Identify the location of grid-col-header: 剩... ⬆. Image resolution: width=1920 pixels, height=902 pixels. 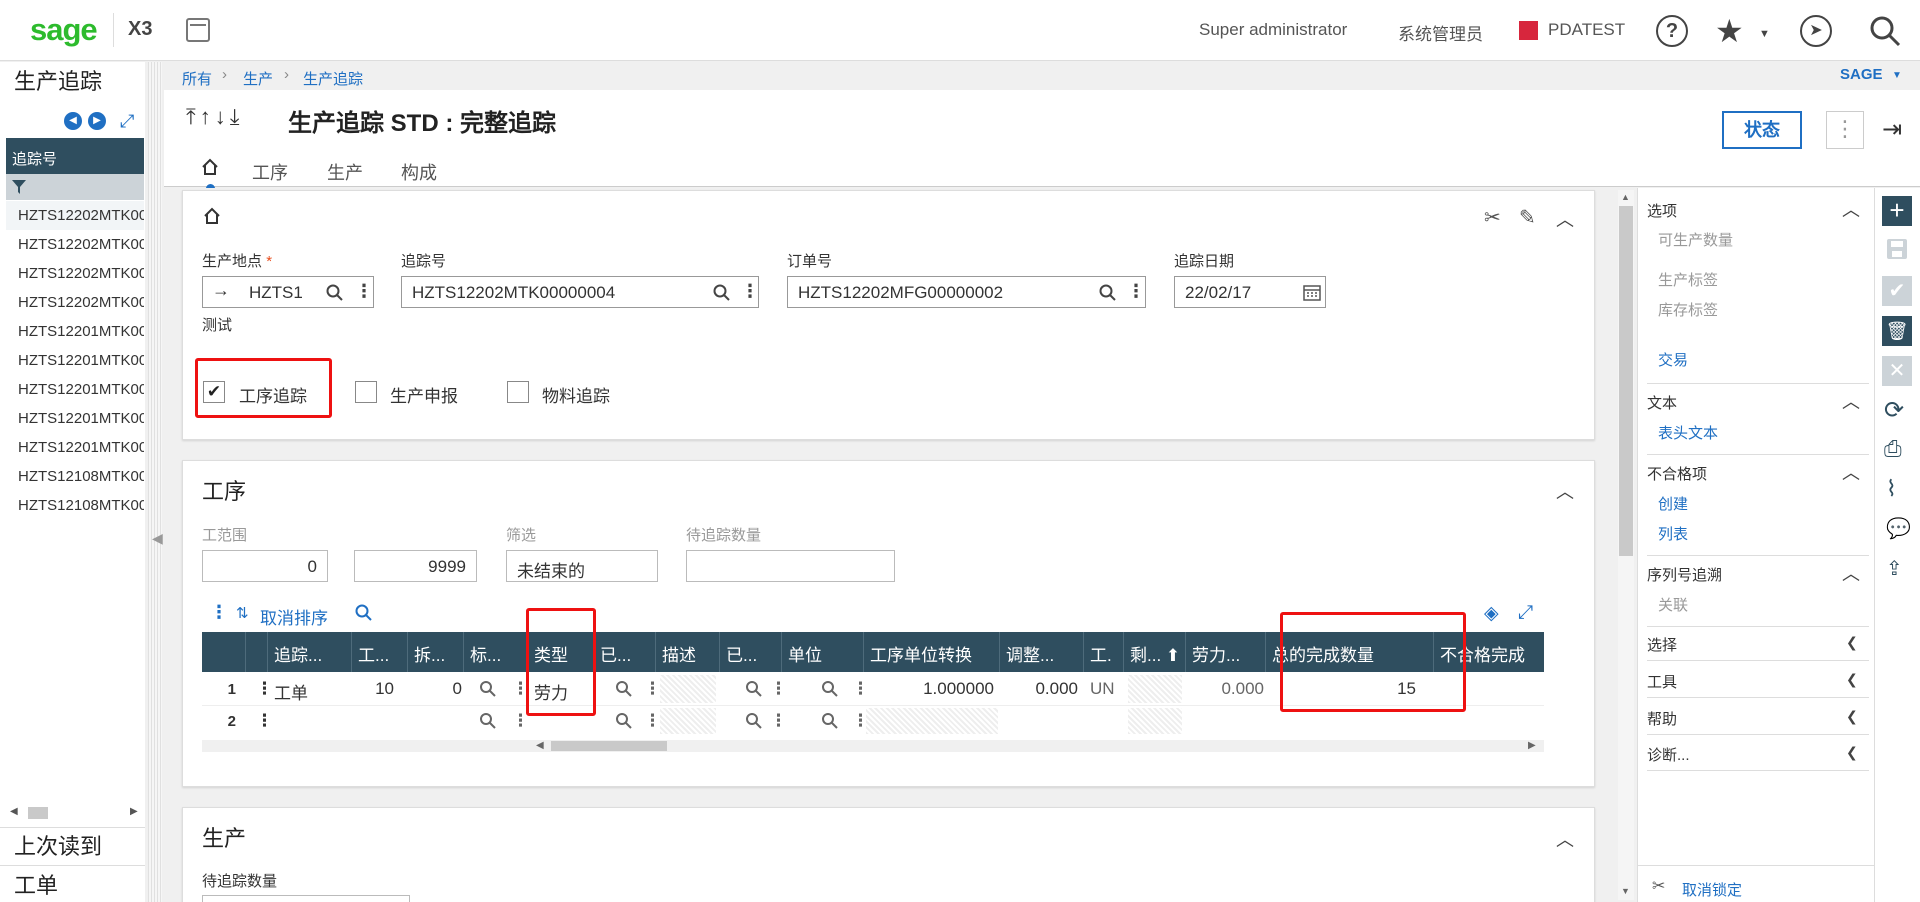
(1155, 652).